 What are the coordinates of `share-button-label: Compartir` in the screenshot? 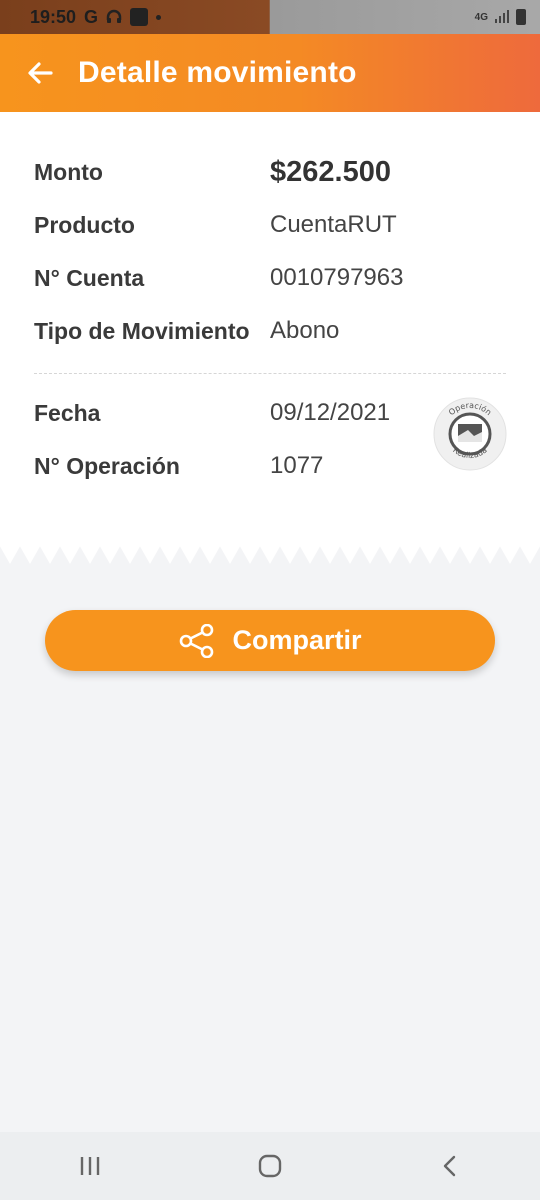 It's located at (297, 640).